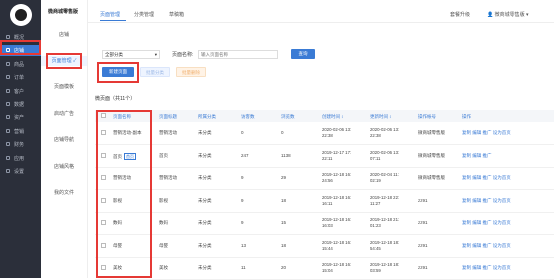 The height and width of the screenshot is (280, 554). I want to click on col-updated: 更新时间 ↕, so click(381, 117).